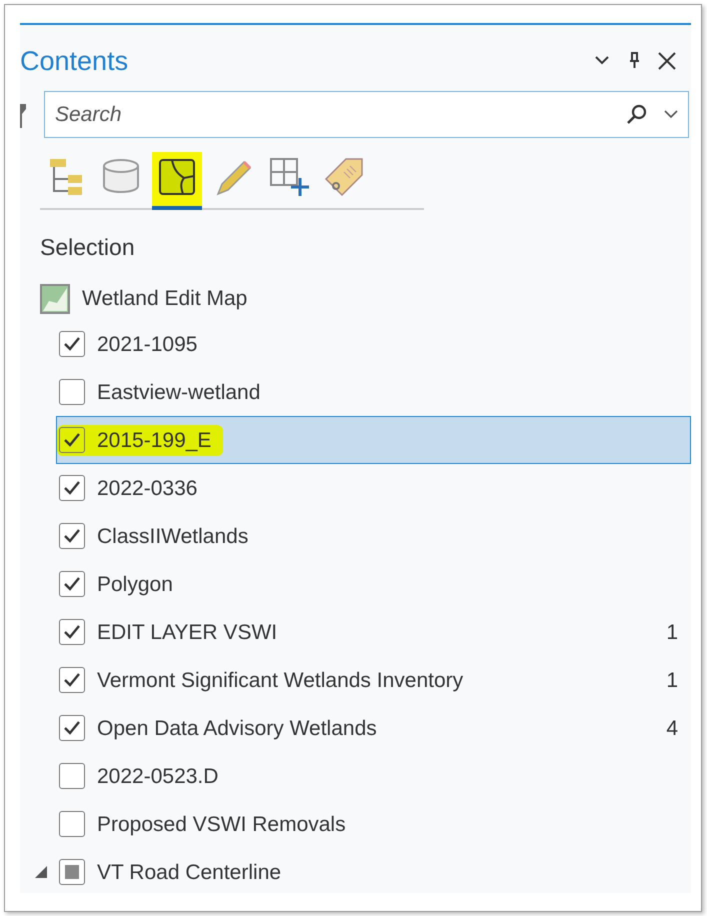 The image size is (707, 916). What do you see at coordinates (373, 632) in the screenshot?
I see `layer-row: EDIT LAYER VSWI 1` at bounding box center [373, 632].